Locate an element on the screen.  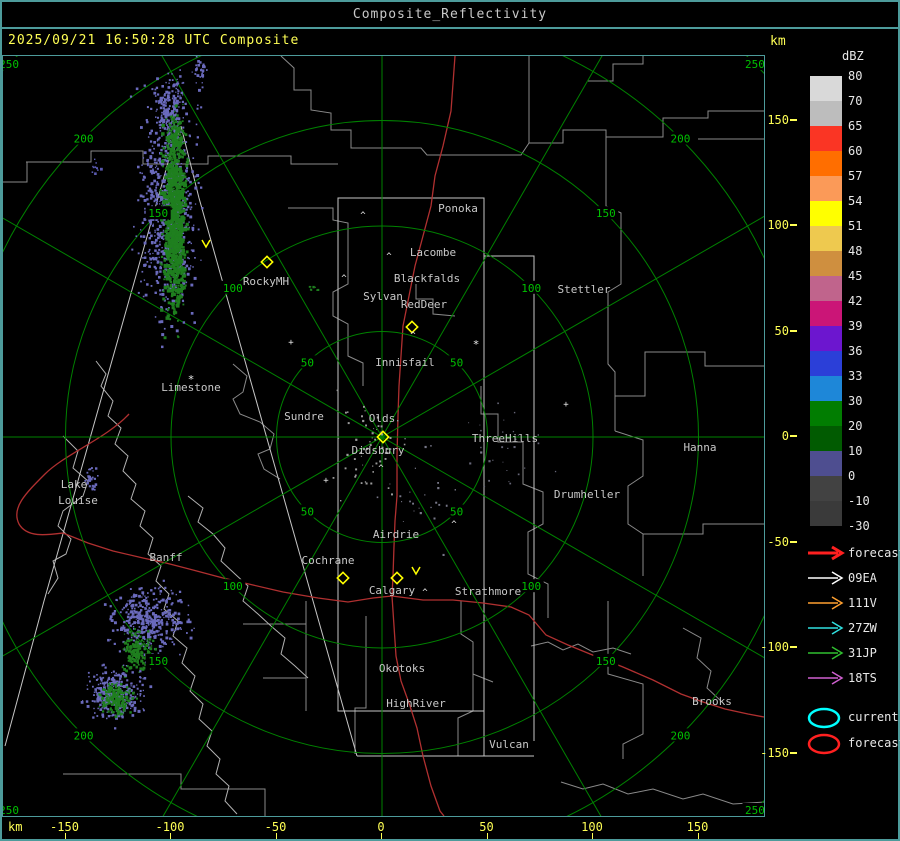
colorbar-tick-label: 30 is located at coordinates (855, 401).